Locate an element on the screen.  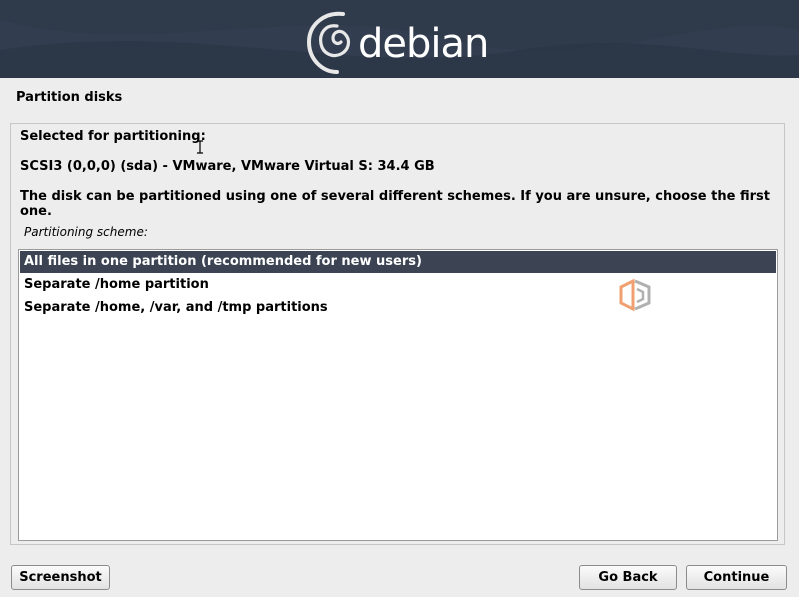
screenshot-button: Screenshot is located at coordinates (60, 577).